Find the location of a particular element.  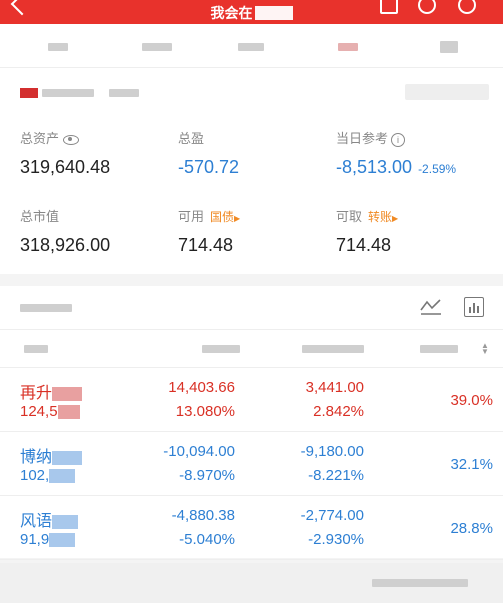

market-value-value: 318,926.00 is located at coordinates (65, 245).